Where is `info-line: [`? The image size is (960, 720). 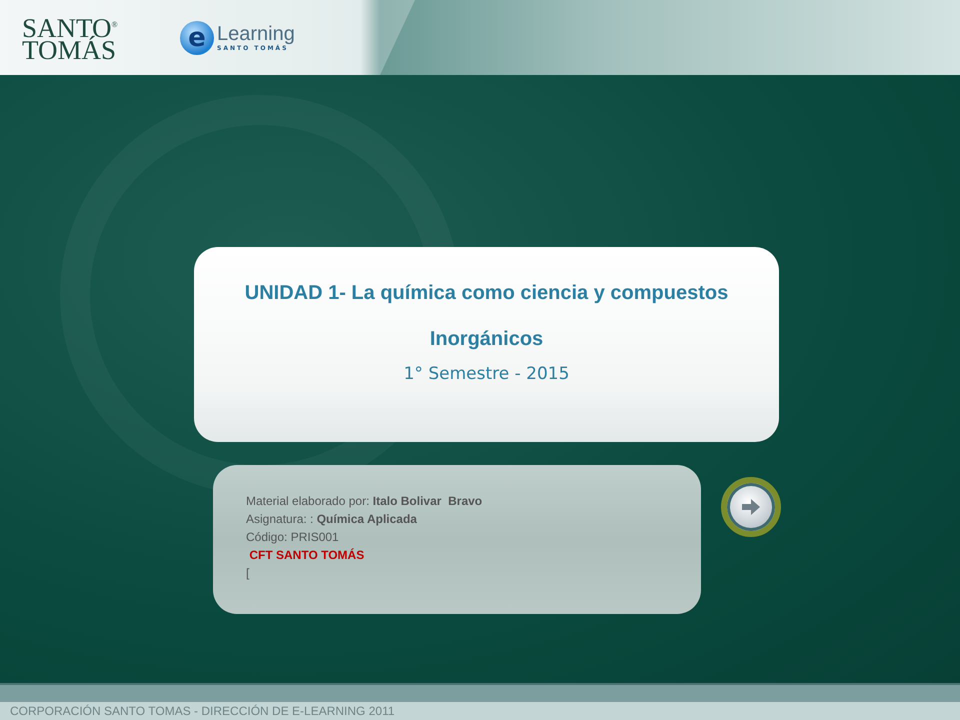 info-line: [ is located at coordinates (248, 573).